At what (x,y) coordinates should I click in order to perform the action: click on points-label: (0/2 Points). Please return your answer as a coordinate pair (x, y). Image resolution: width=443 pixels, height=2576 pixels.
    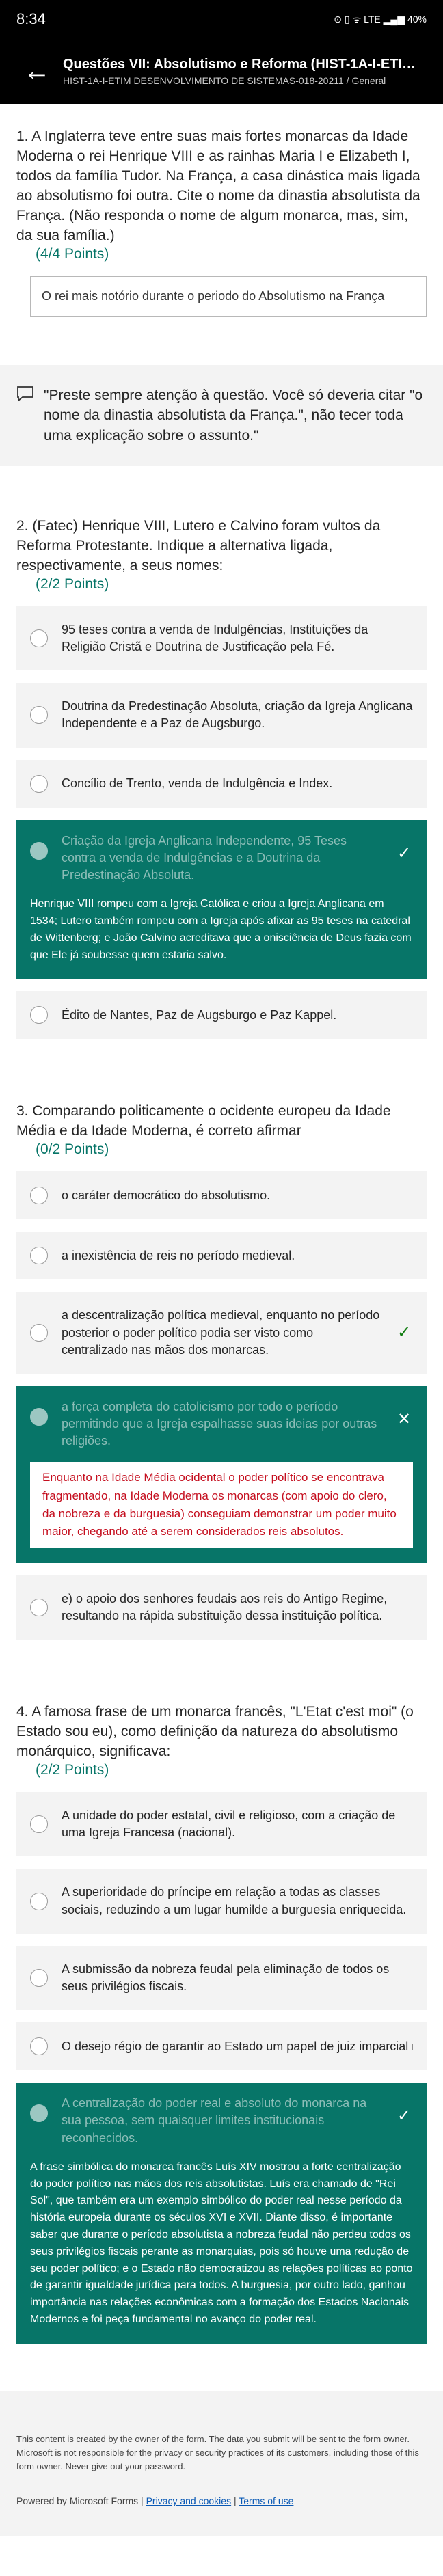
    Looking at the image, I should click on (72, 1149).